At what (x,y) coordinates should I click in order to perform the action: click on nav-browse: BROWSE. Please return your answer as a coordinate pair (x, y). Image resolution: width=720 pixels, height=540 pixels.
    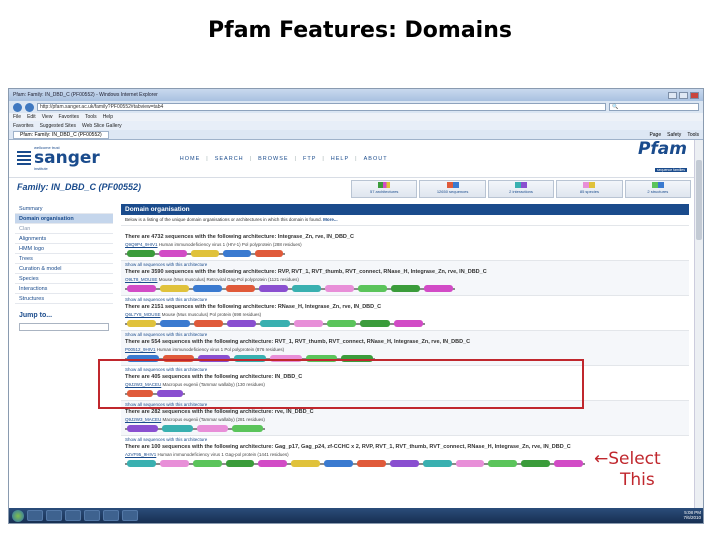
    Looking at the image, I should click on (273, 159).